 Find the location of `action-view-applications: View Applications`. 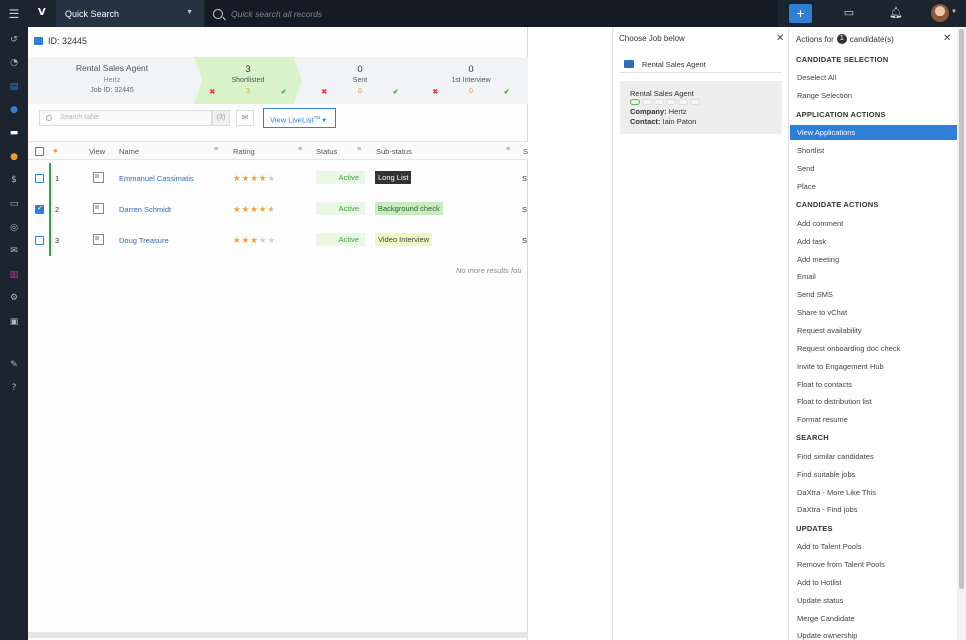

action-view-applications: View Applications is located at coordinates (873, 132).